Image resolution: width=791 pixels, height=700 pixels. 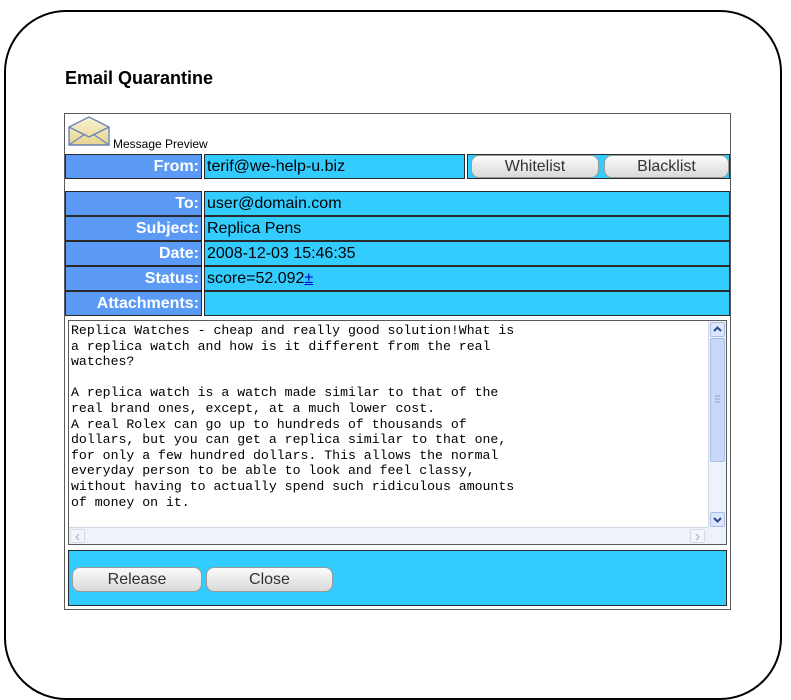 What do you see at coordinates (89, 131) in the screenshot?
I see `envelope-icon` at bounding box center [89, 131].